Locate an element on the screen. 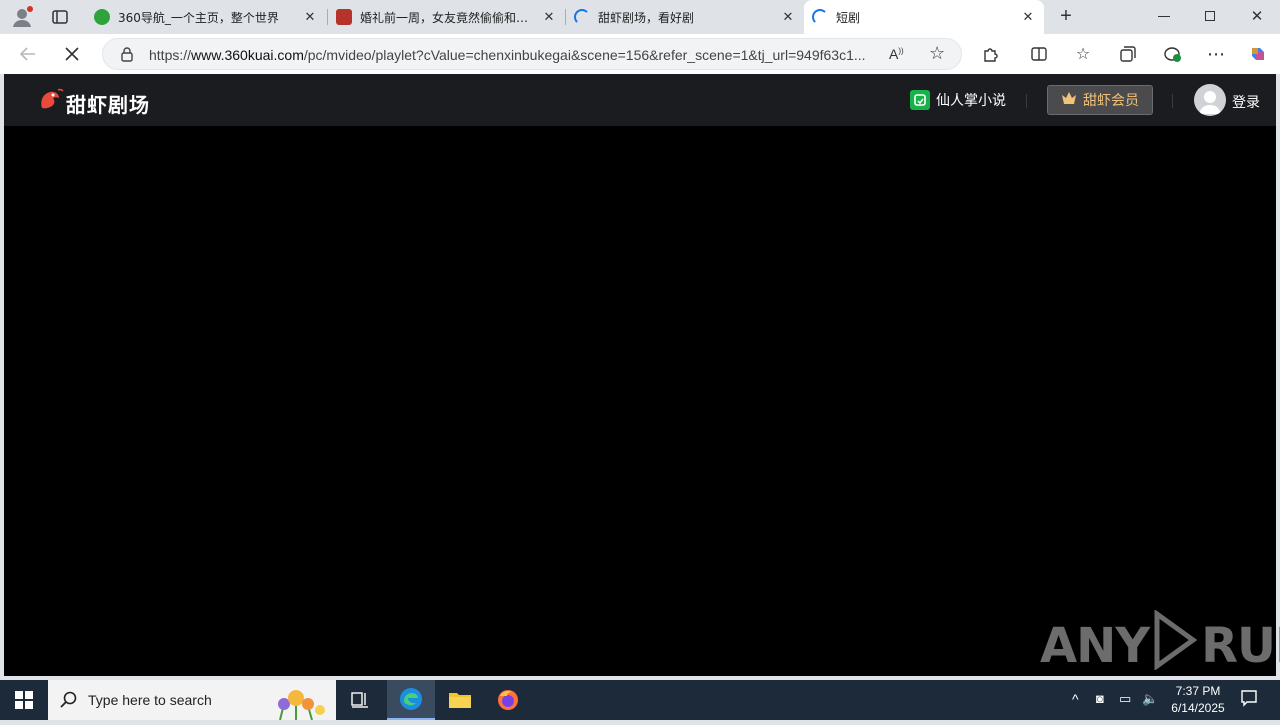  tab-tianxia-theater: 甜虾剧场，看好剧 ✕ is located at coordinates (685, 17).